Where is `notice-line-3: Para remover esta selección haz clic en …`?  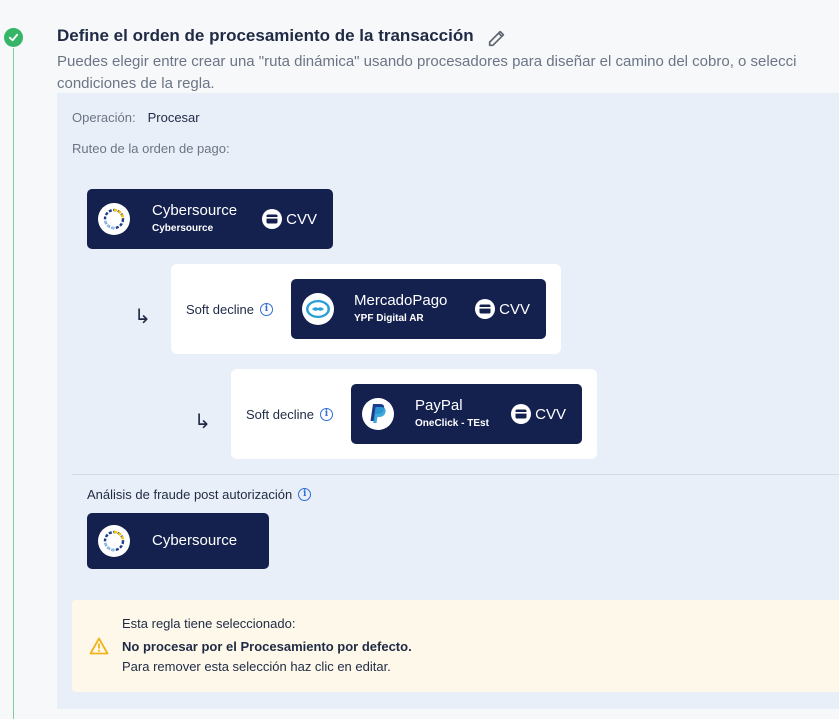 notice-line-3: Para remover esta selección haz clic en … is located at coordinates (256, 666).